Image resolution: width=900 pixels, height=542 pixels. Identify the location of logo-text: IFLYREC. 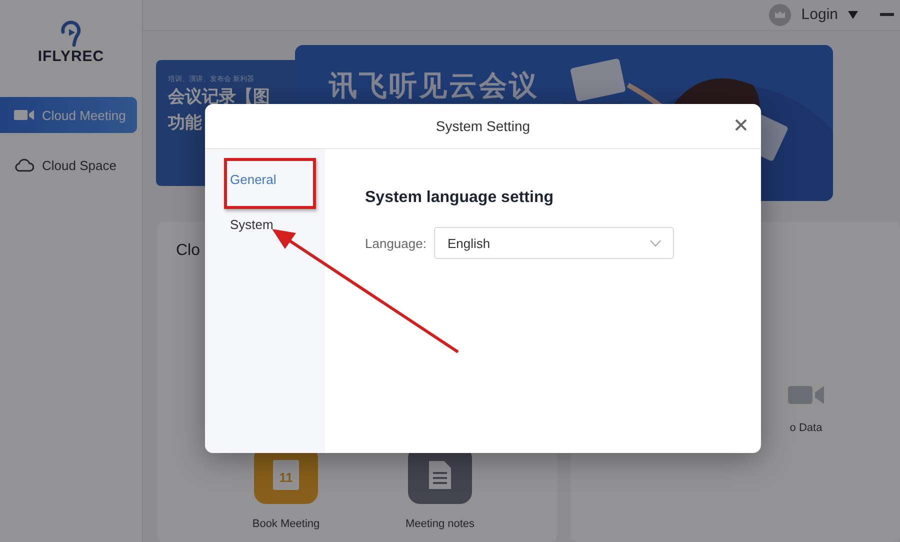
(71, 56).